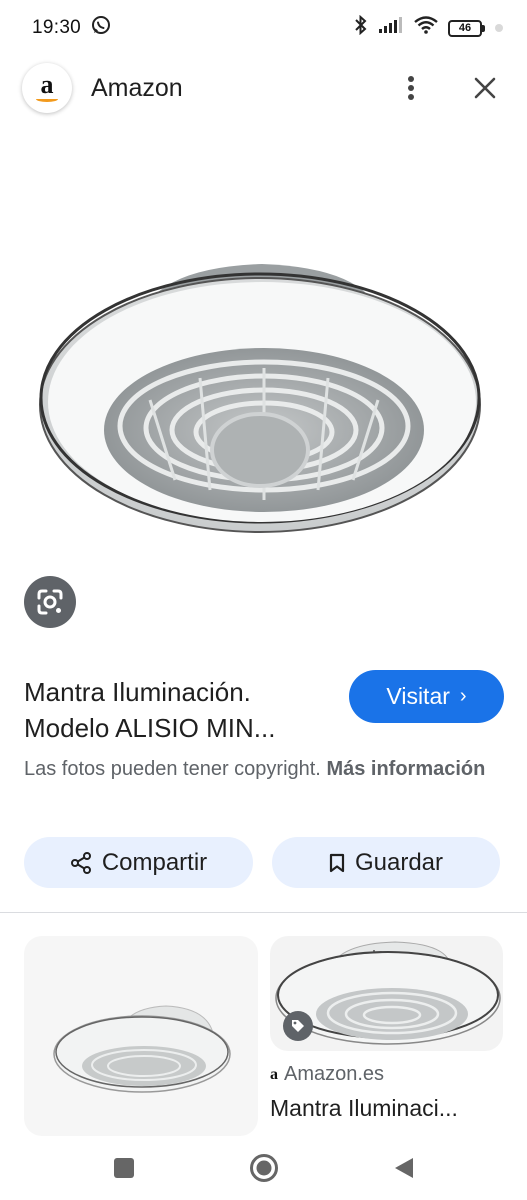  I want to click on bluetooth-icon, so click(361, 27).